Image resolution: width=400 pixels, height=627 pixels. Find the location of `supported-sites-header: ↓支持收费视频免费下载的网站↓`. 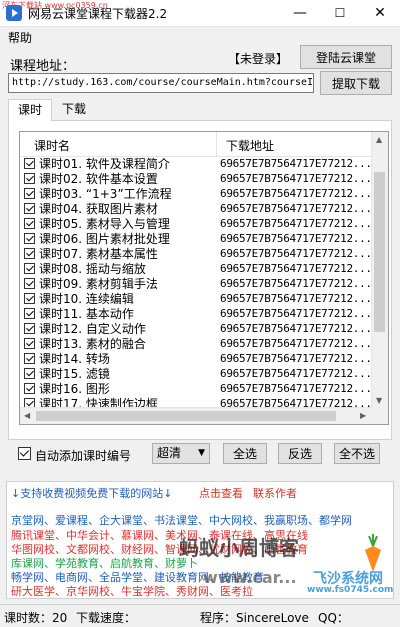

supported-sites-header: ↓支持收费视频免费下载的网站↓ is located at coordinates (92, 493).